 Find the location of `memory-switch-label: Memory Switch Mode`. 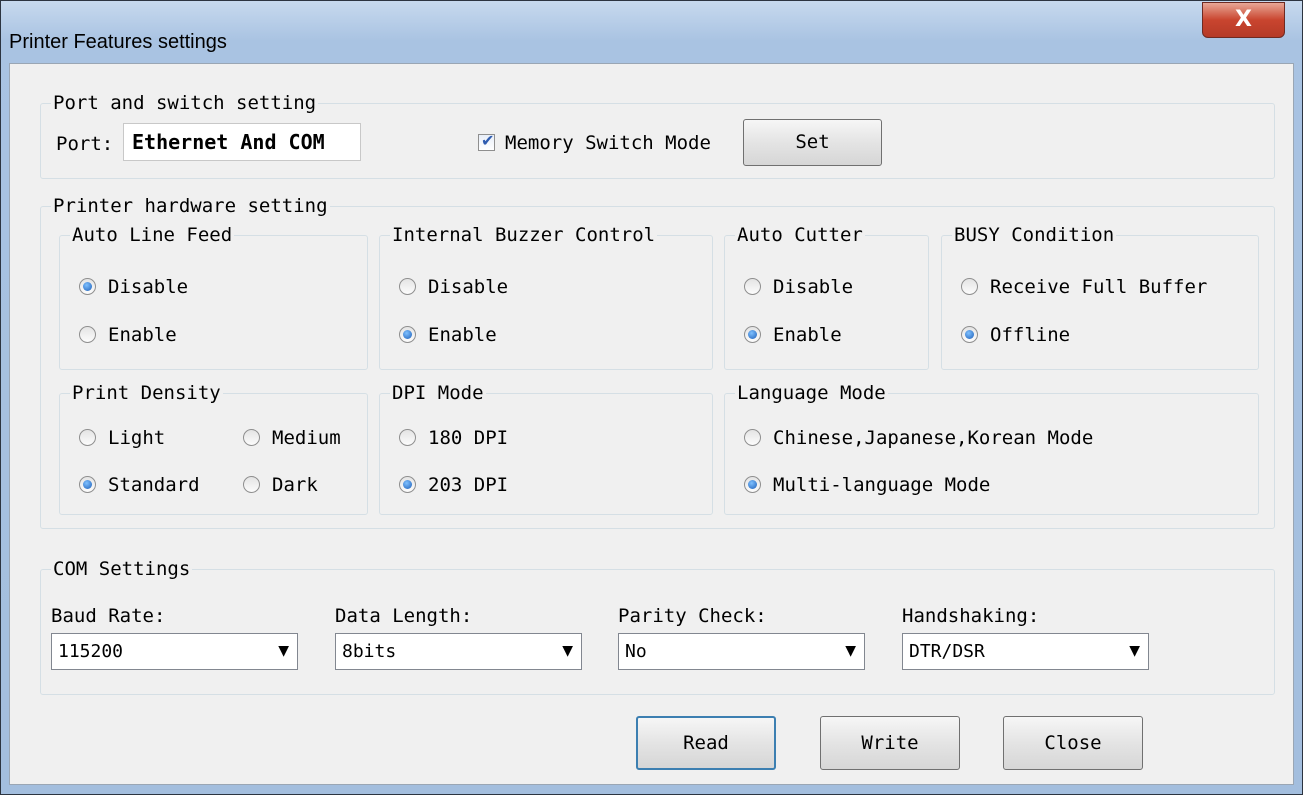

memory-switch-label: Memory Switch Mode is located at coordinates (608, 143).